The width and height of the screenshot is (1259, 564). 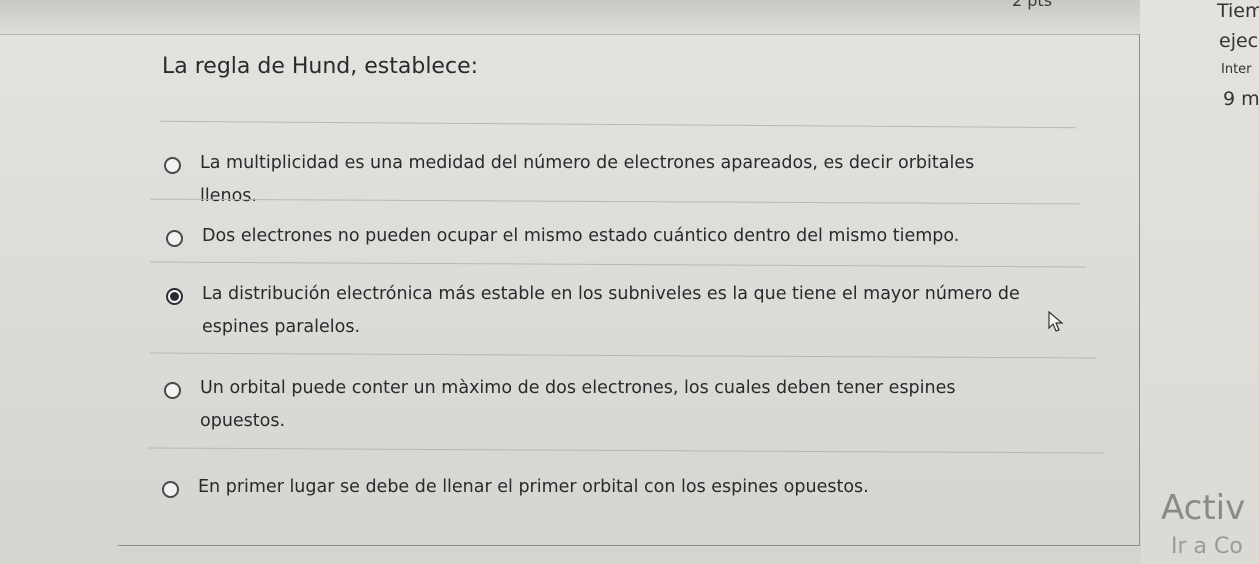 What do you see at coordinates (1241, 99) in the screenshot?
I see `time-remaining: 9 m` at bounding box center [1241, 99].